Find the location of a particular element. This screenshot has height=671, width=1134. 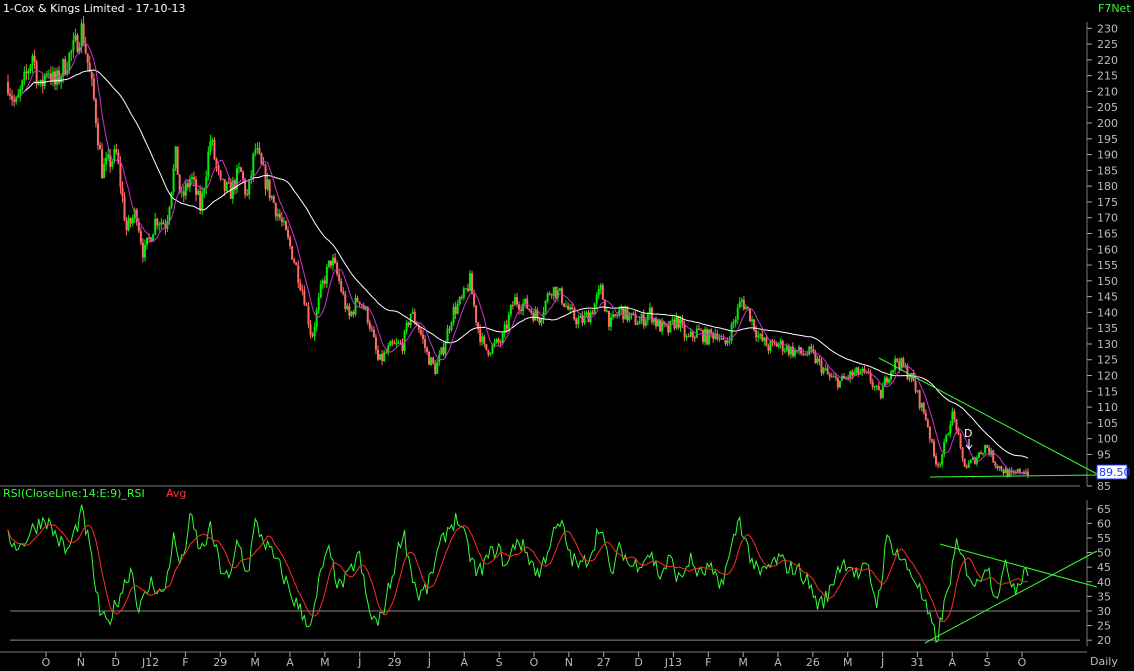

price-tick-label: 140 is located at coordinates (1107, 312).